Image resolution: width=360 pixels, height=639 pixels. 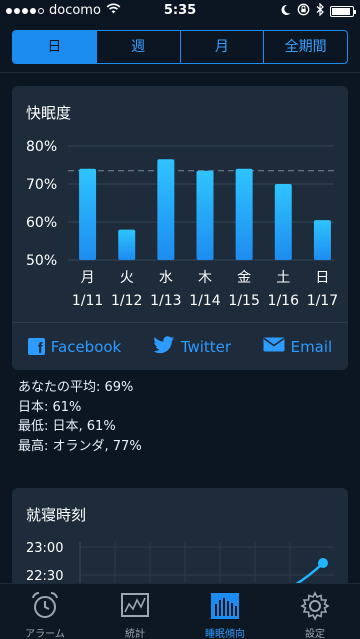 I want to click on x-tick-label-date: 1/11, so click(x=87, y=299).